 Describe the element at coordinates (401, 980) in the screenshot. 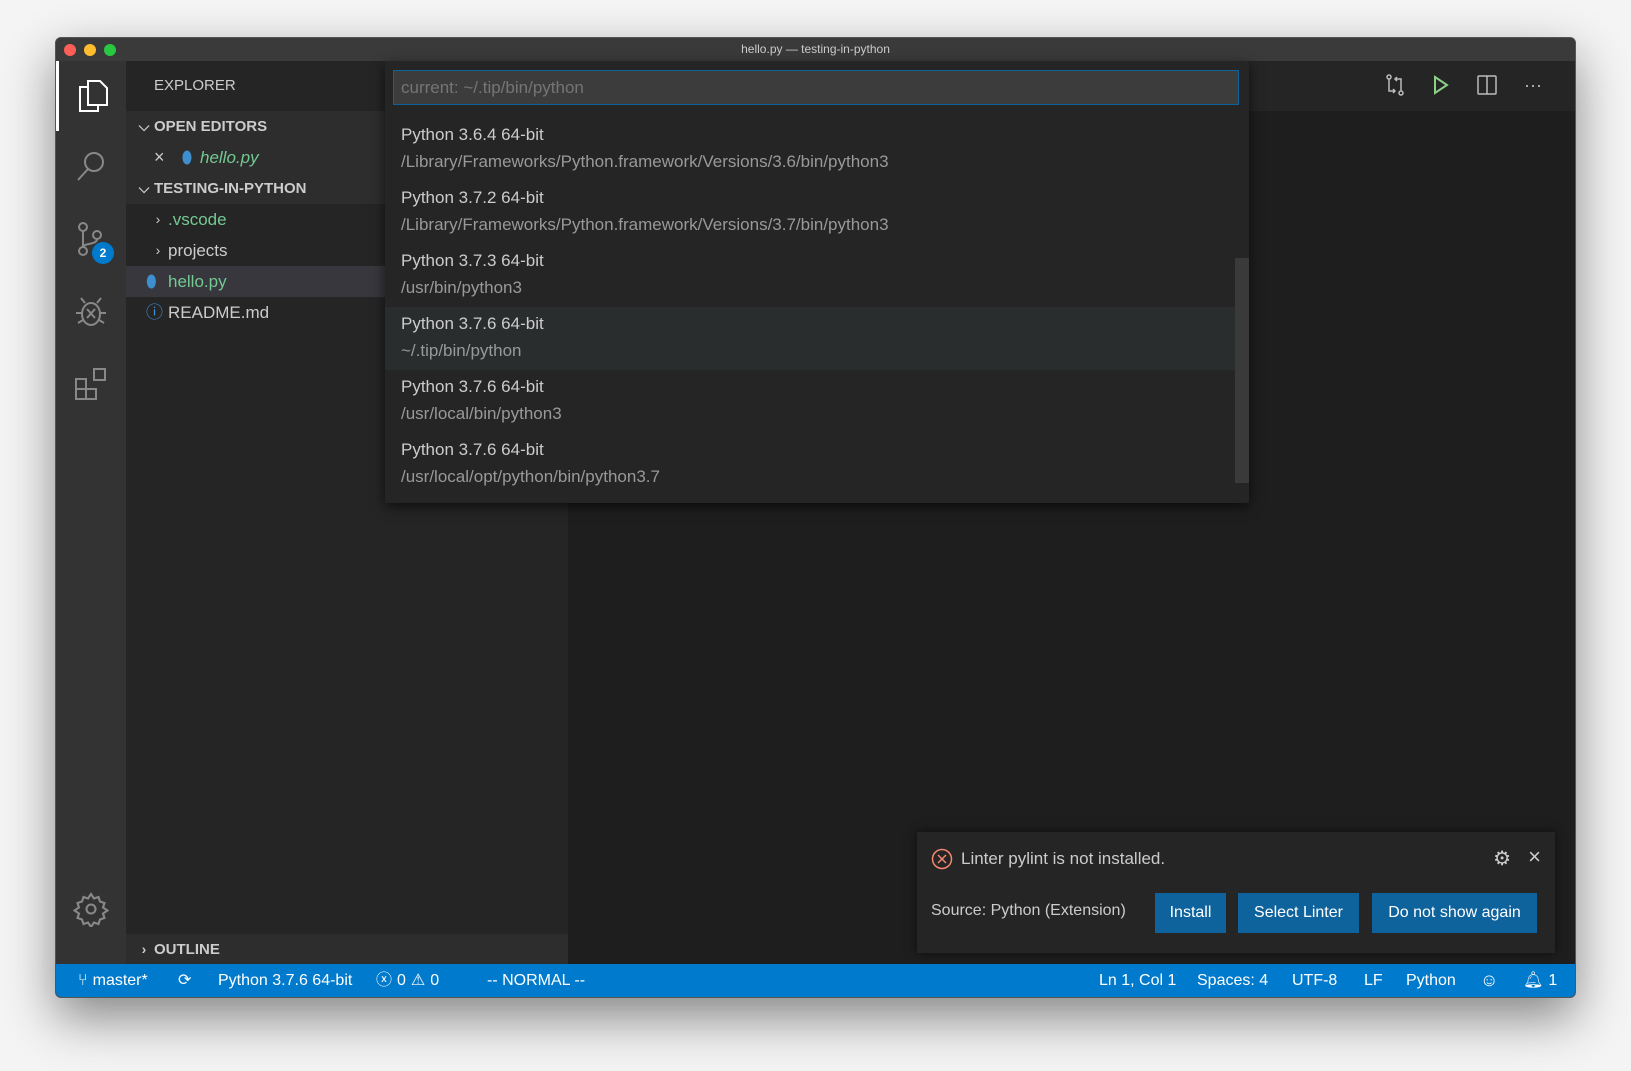

I see `error-count: 0` at that location.